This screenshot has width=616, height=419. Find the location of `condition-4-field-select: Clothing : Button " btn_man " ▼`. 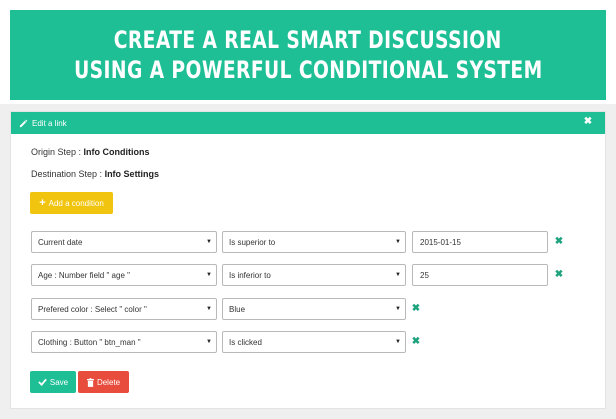

condition-4-field-select: Clothing : Button " btn_man " ▼ is located at coordinates (124, 342).